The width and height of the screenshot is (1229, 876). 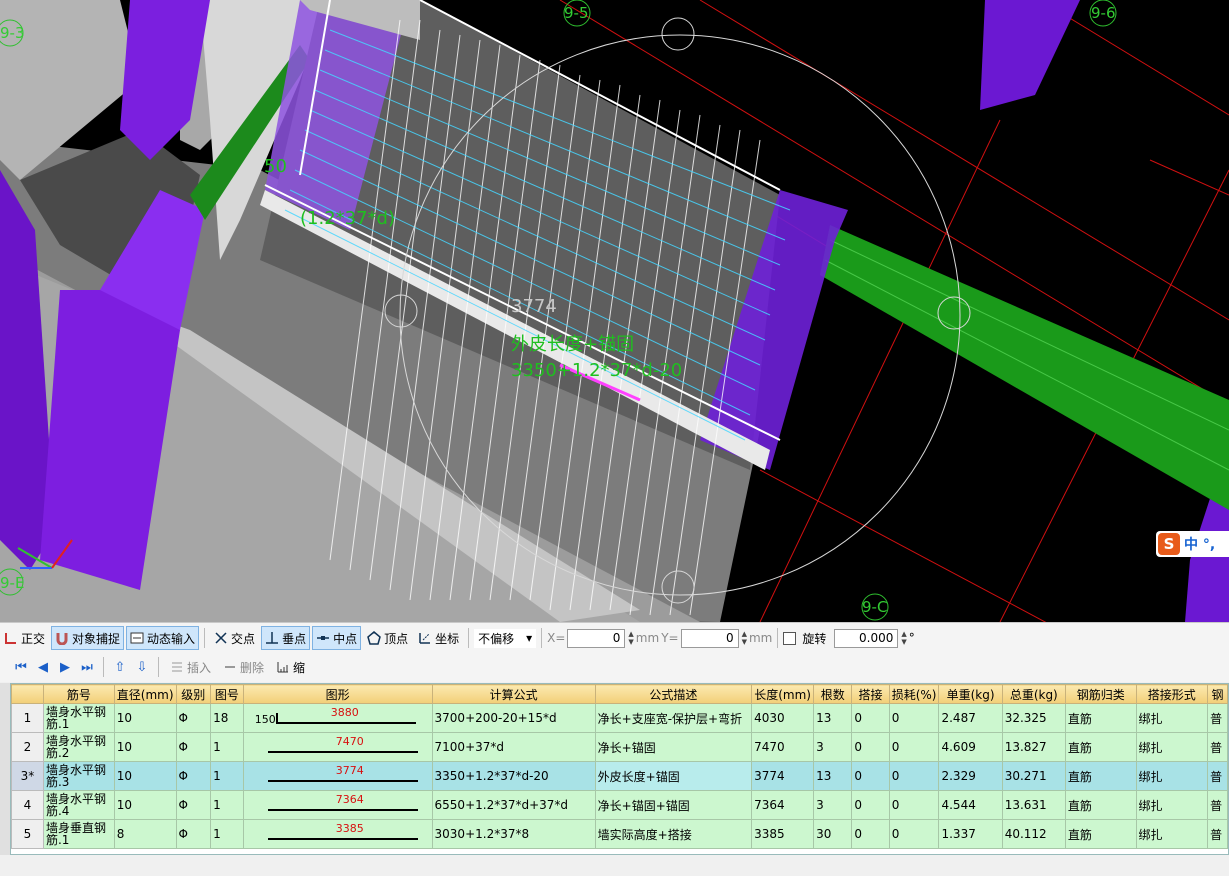 I want to click on cell-shape: 7470, so click(x=337, y=747).